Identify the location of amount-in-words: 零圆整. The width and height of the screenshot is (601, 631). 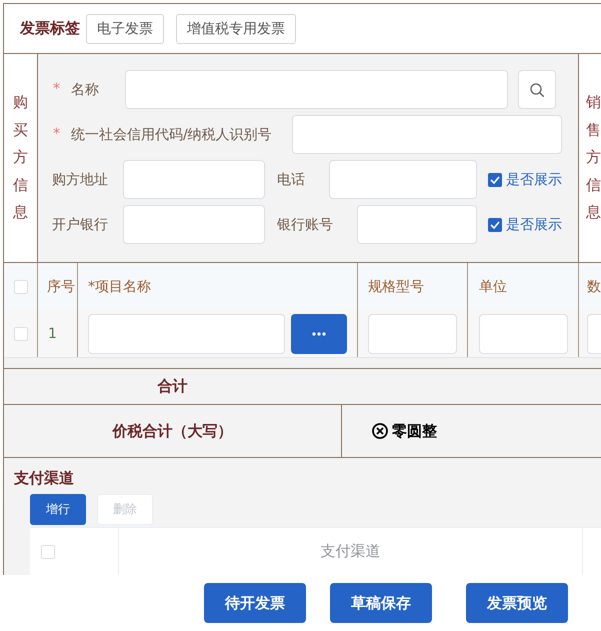
(414, 431).